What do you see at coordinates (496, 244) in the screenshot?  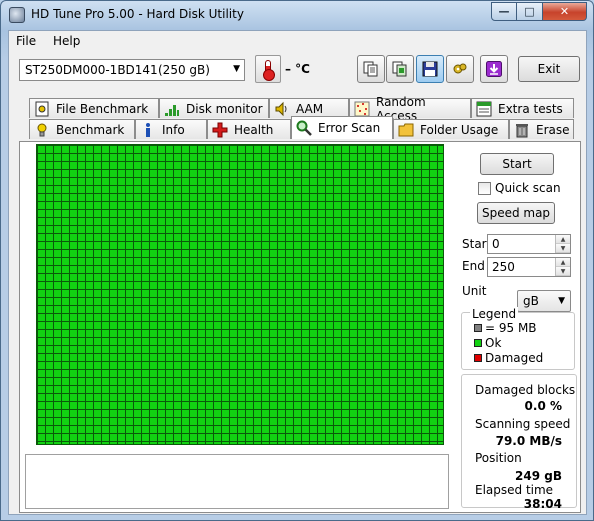 I see `start-position-value: 0` at bounding box center [496, 244].